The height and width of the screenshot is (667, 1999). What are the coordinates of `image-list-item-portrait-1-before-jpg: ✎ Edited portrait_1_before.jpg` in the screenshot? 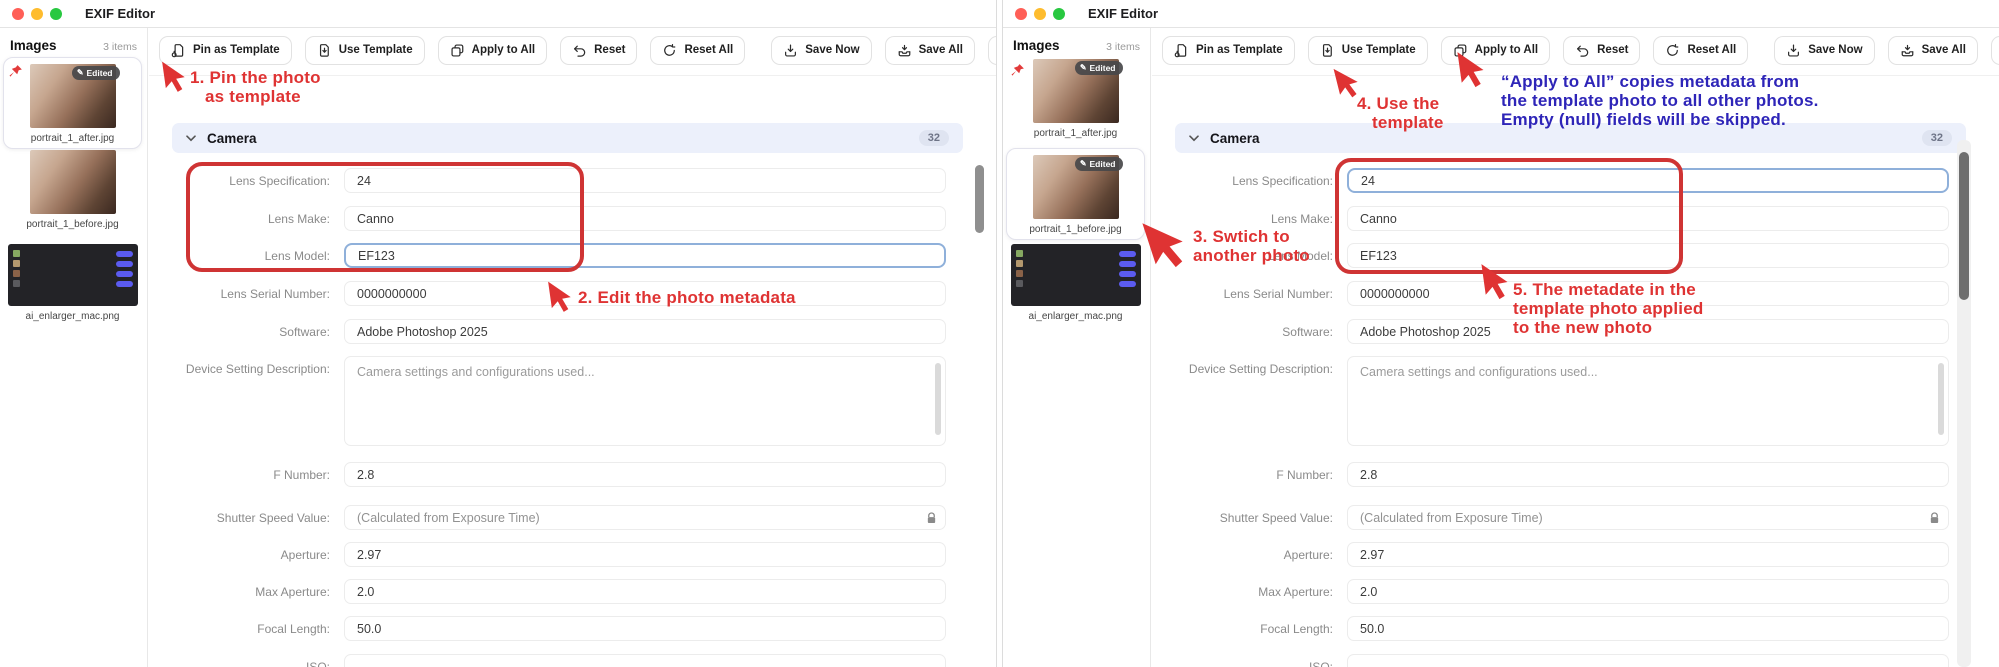 It's located at (1075, 194).